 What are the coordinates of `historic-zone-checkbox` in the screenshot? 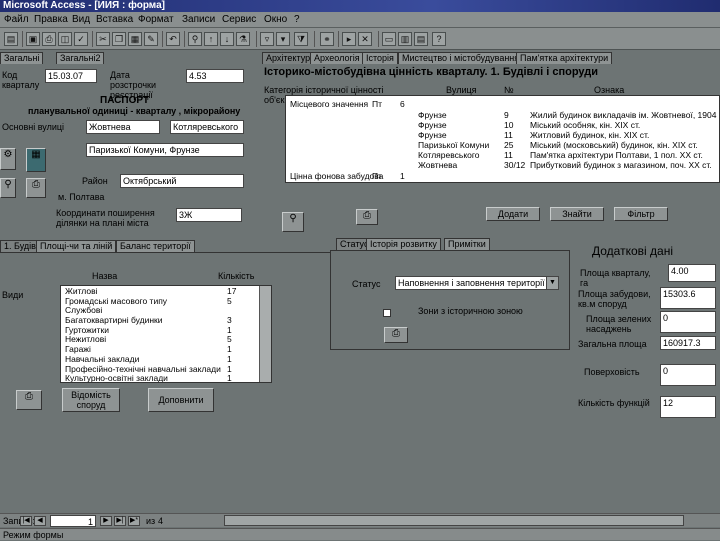 It's located at (387, 313).